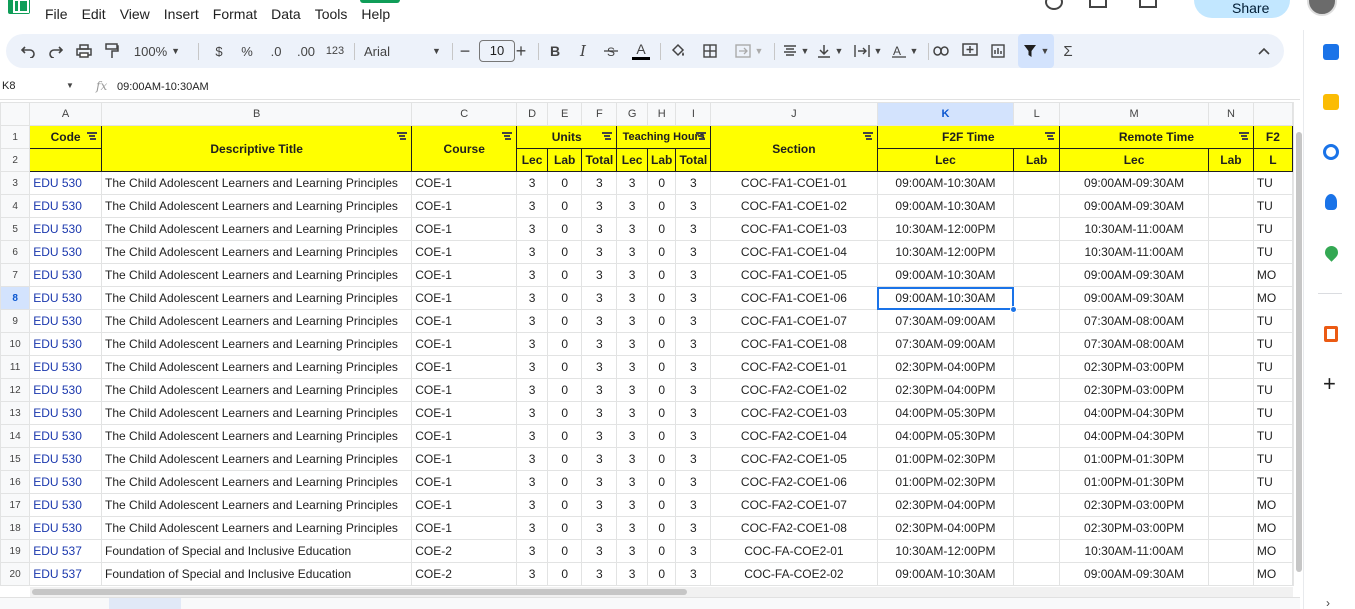 This screenshot has height=609, width=1355. Describe the element at coordinates (945, 298) in the screenshot. I see `cell-f2f-lec: 09:00AM-10:30AM` at that location.